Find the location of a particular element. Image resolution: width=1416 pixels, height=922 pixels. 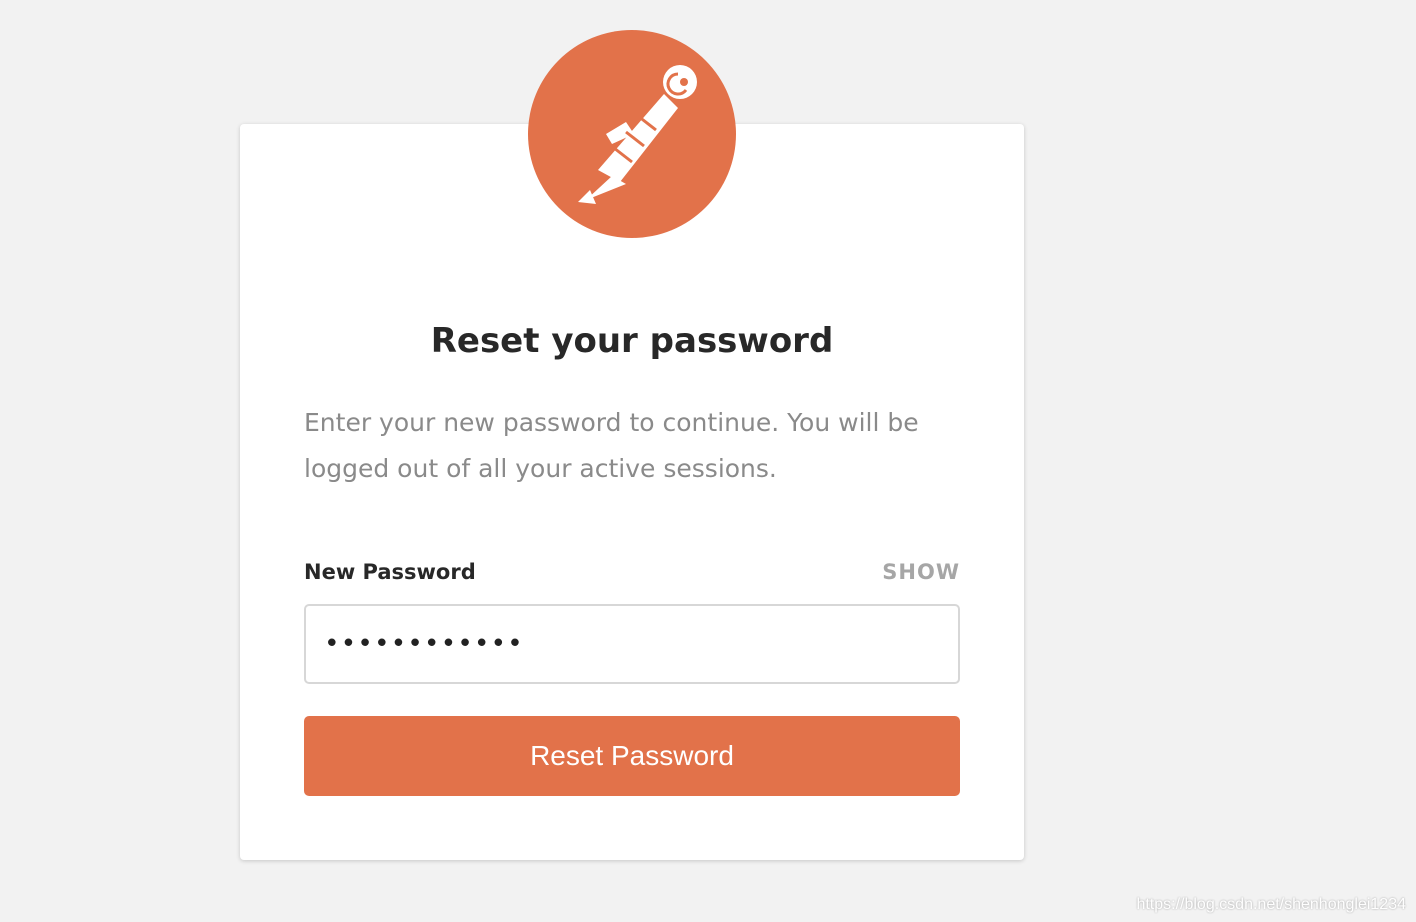

show-password-toggle: SHOW is located at coordinates (921, 572).